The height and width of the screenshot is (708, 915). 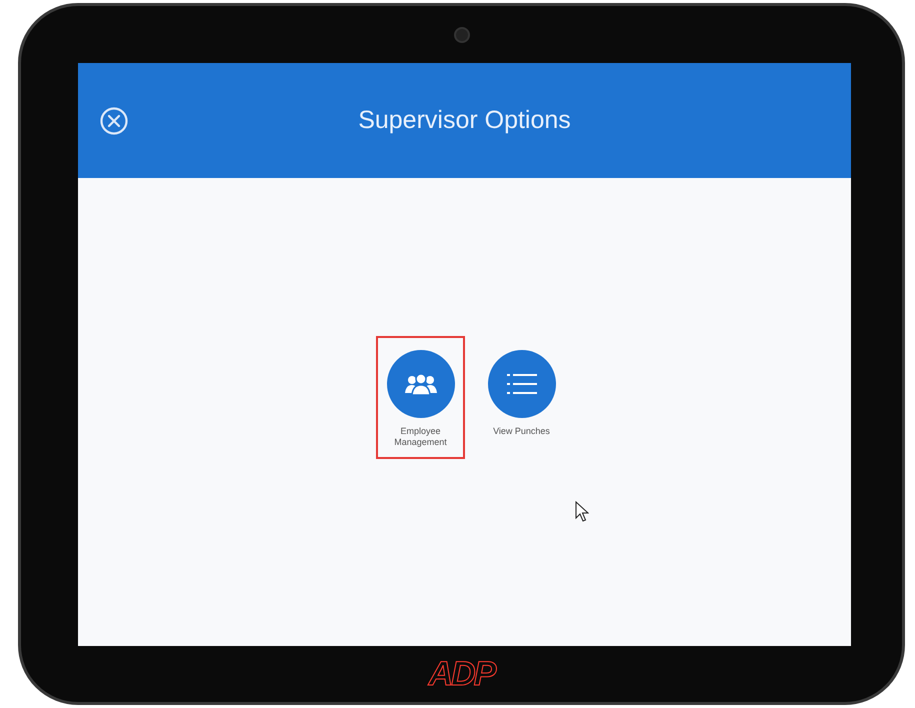 What do you see at coordinates (582, 512) in the screenshot?
I see `mouse-cursor-icon` at bounding box center [582, 512].